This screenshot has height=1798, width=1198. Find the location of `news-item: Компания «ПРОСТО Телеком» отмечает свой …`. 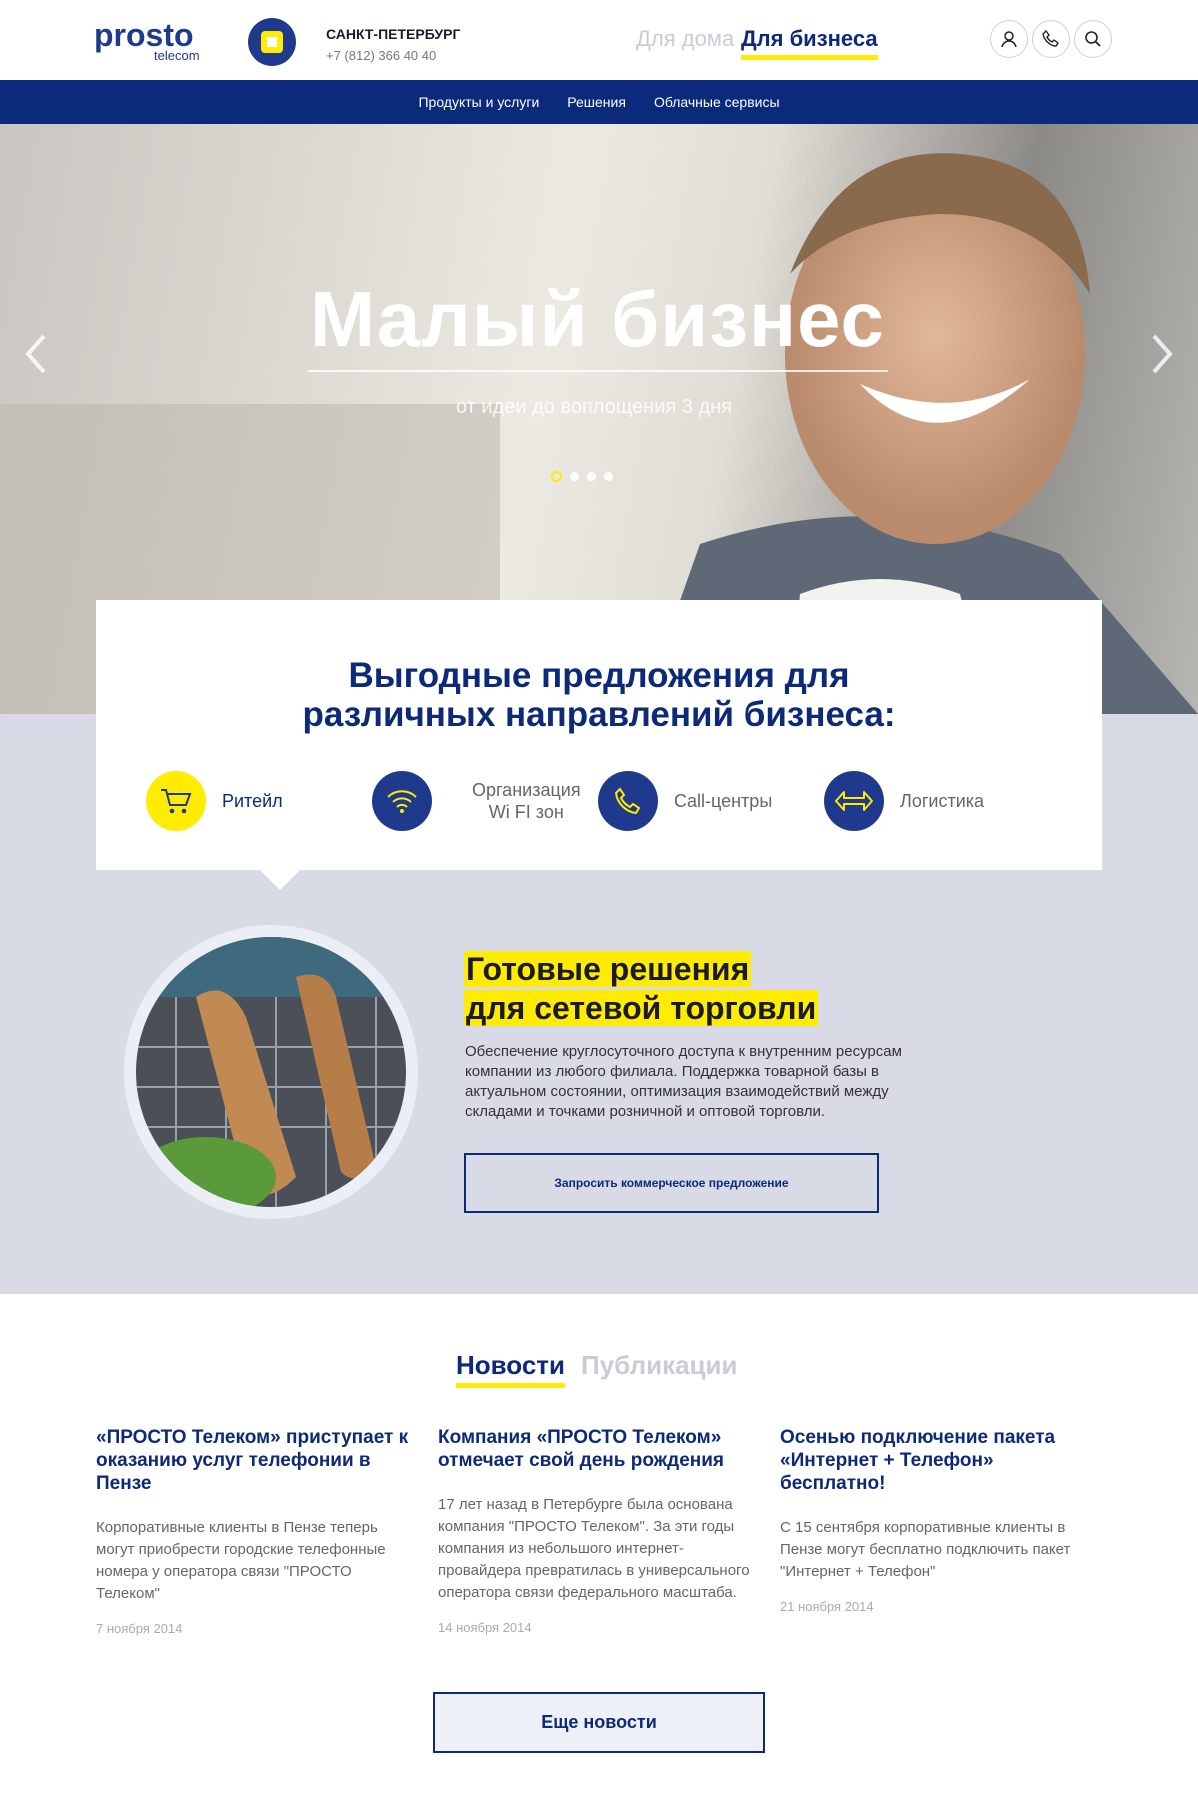

news-item: Компания «ПРОСТО Телеком» отмечает свой … is located at coordinates (596, 1530).